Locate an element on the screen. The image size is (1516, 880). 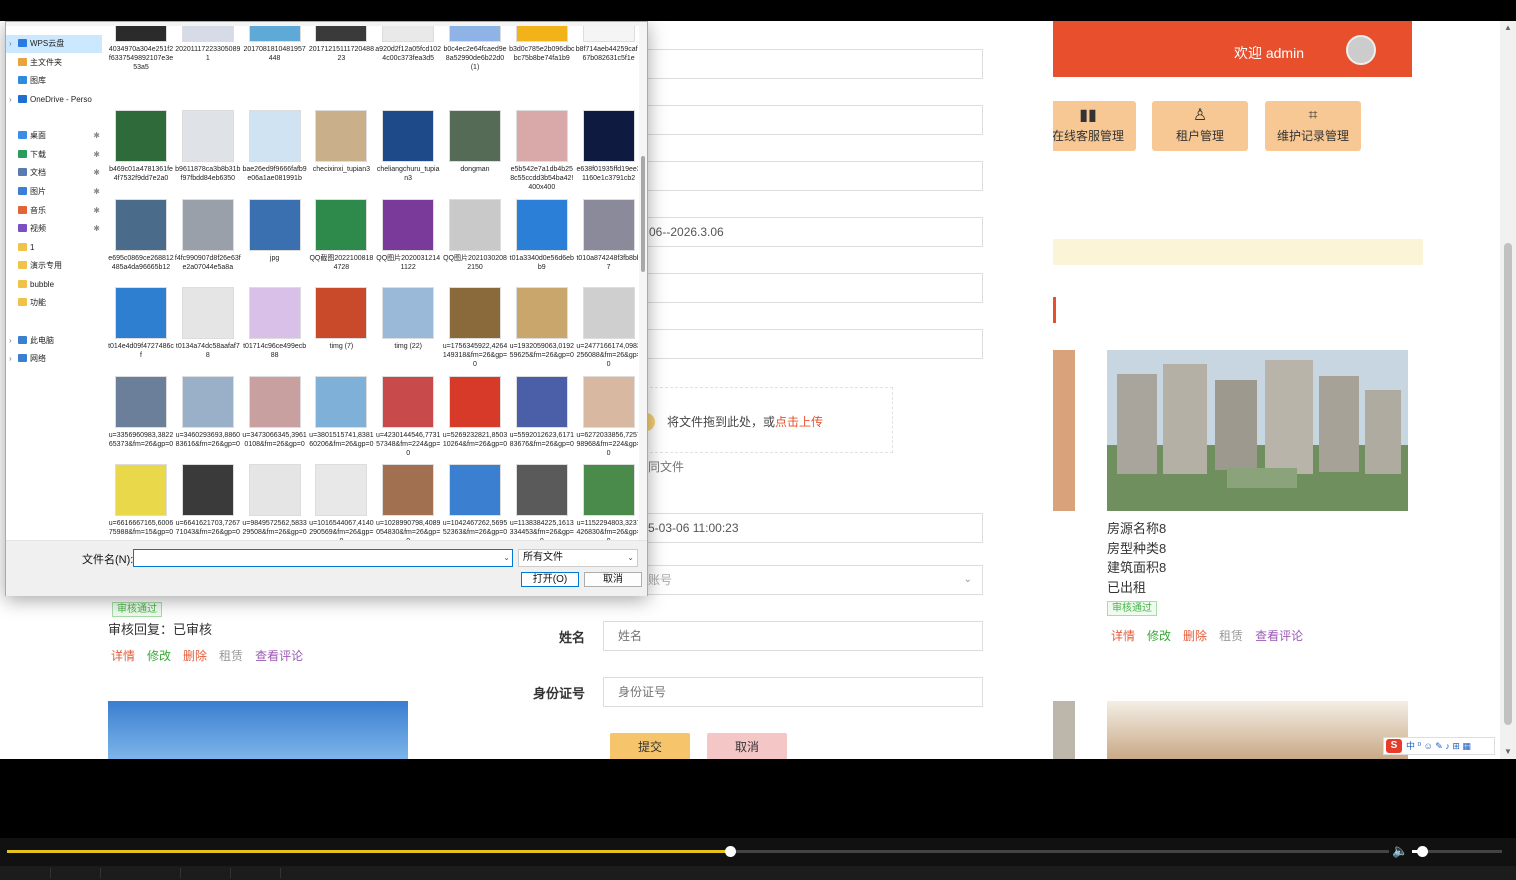
nav-item: 图片 ✱ is located at coordinates (54, 192).